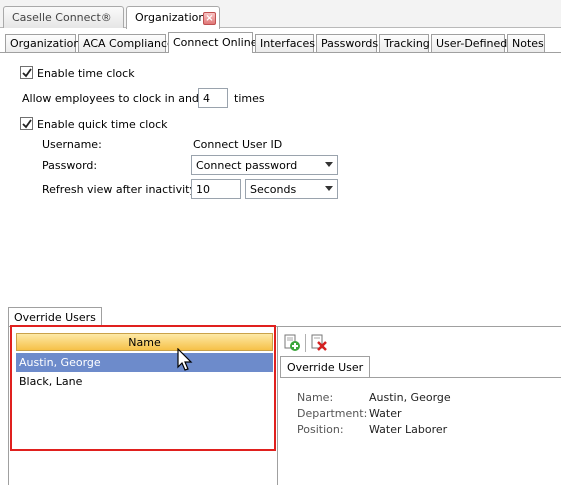  What do you see at coordinates (247, 165) in the screenshot?
I see `password-select-value: Connect password` at bounding box center [247, 165].